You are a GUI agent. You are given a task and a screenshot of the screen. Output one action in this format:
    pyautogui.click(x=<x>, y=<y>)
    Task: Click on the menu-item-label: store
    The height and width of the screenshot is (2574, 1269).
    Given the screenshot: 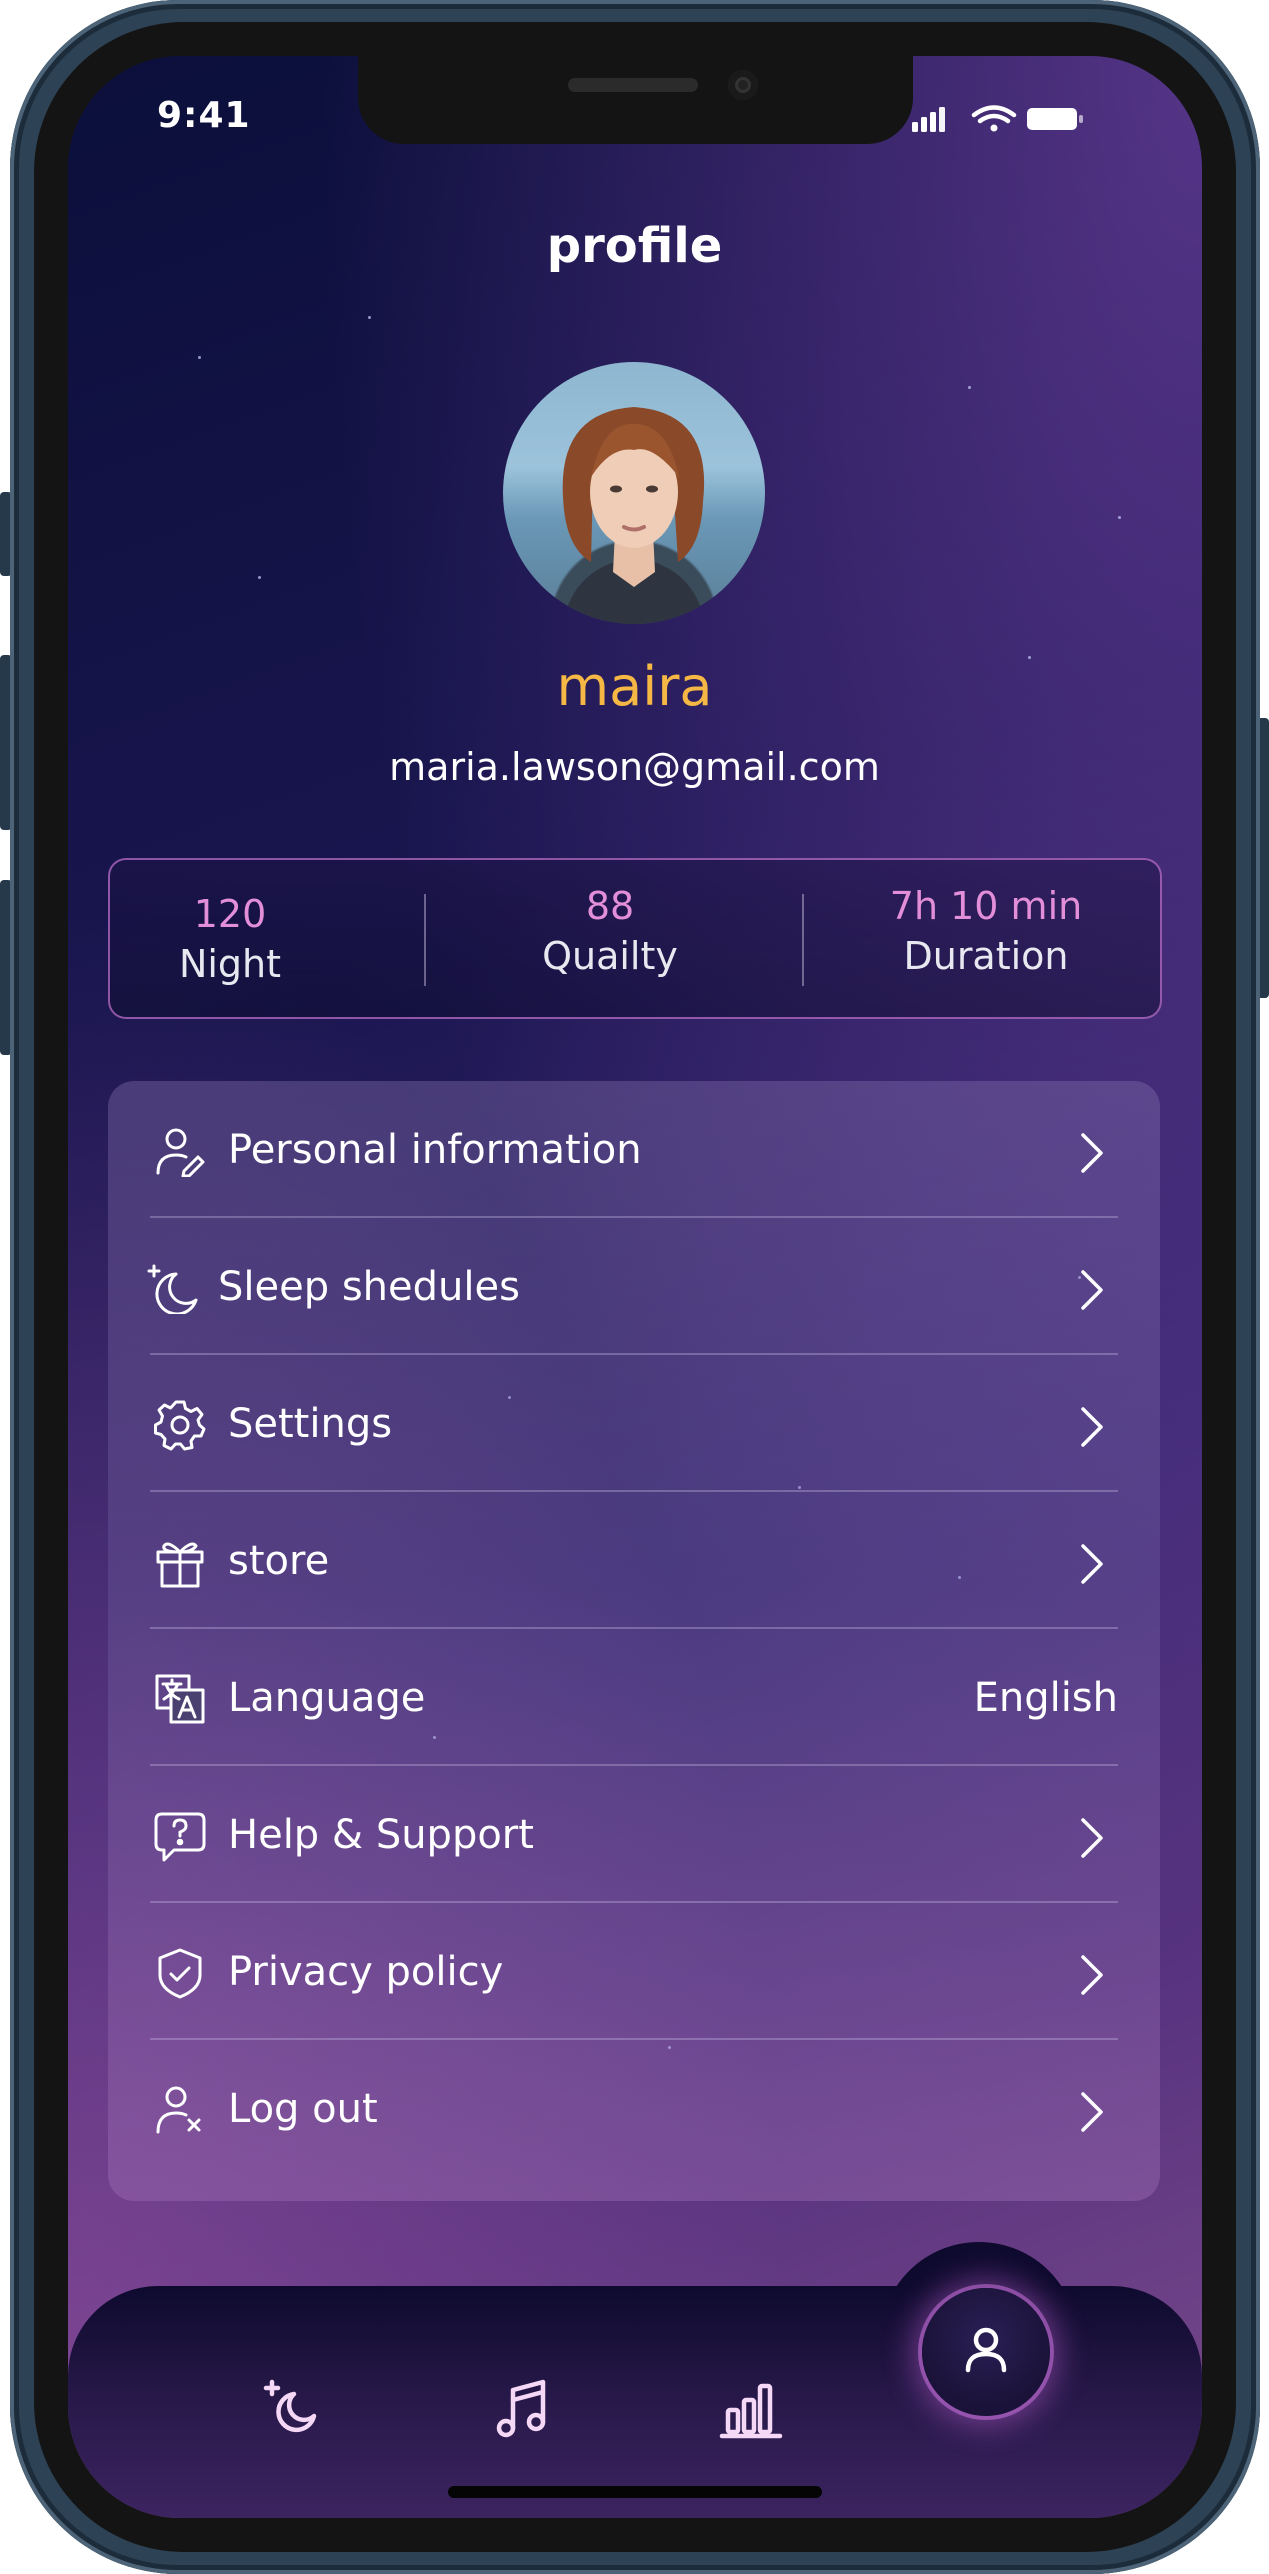 What is the action you would take?
    pyautogui.click(x=279, y=1561)
    